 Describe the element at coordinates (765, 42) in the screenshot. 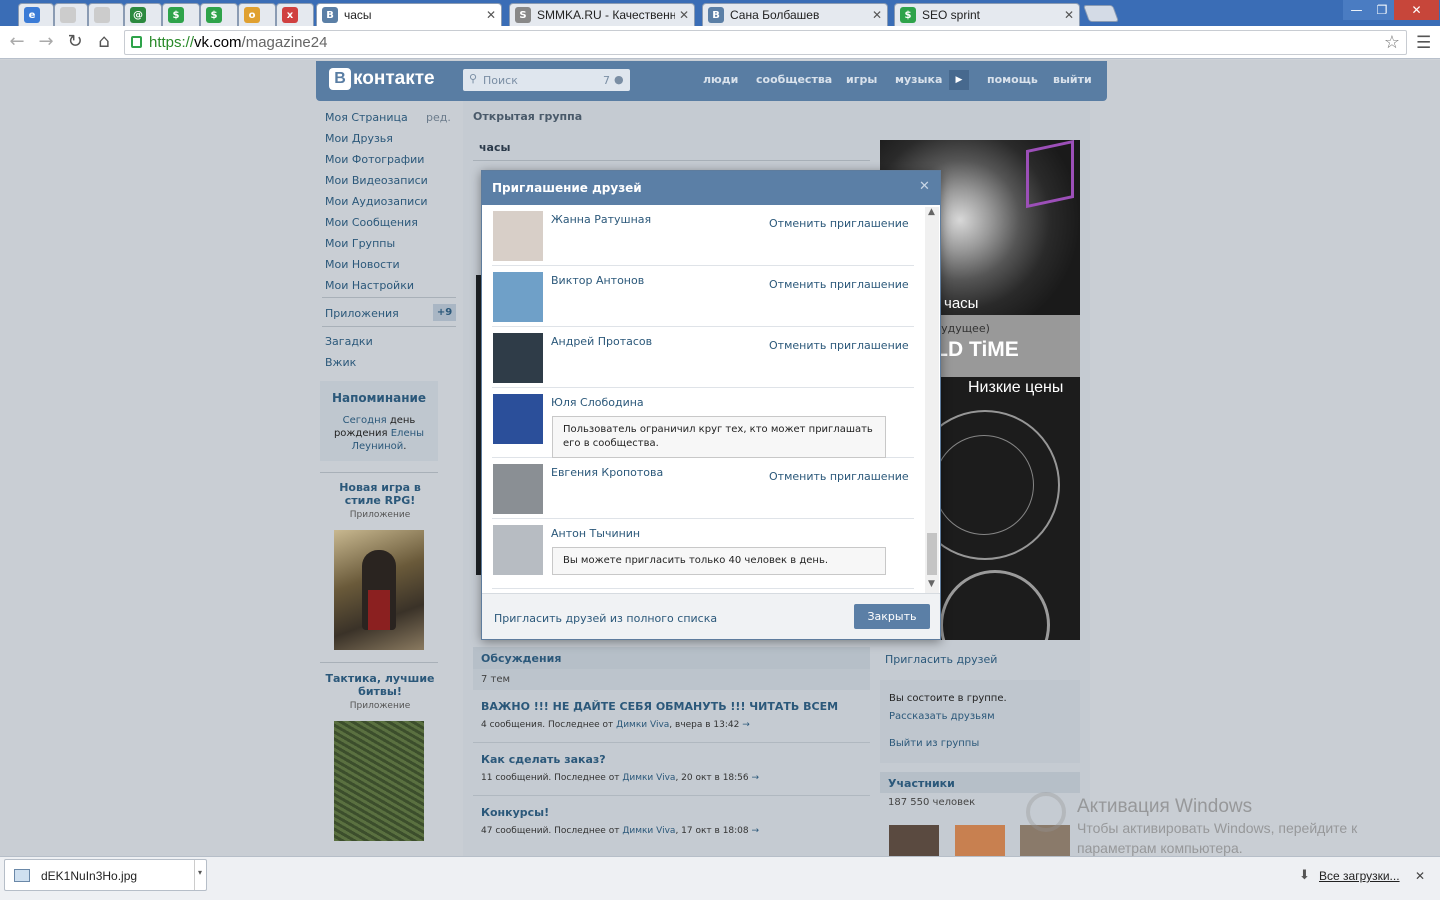

I see `address-bar: https://vk.com/magazine24 ☆` at that location.